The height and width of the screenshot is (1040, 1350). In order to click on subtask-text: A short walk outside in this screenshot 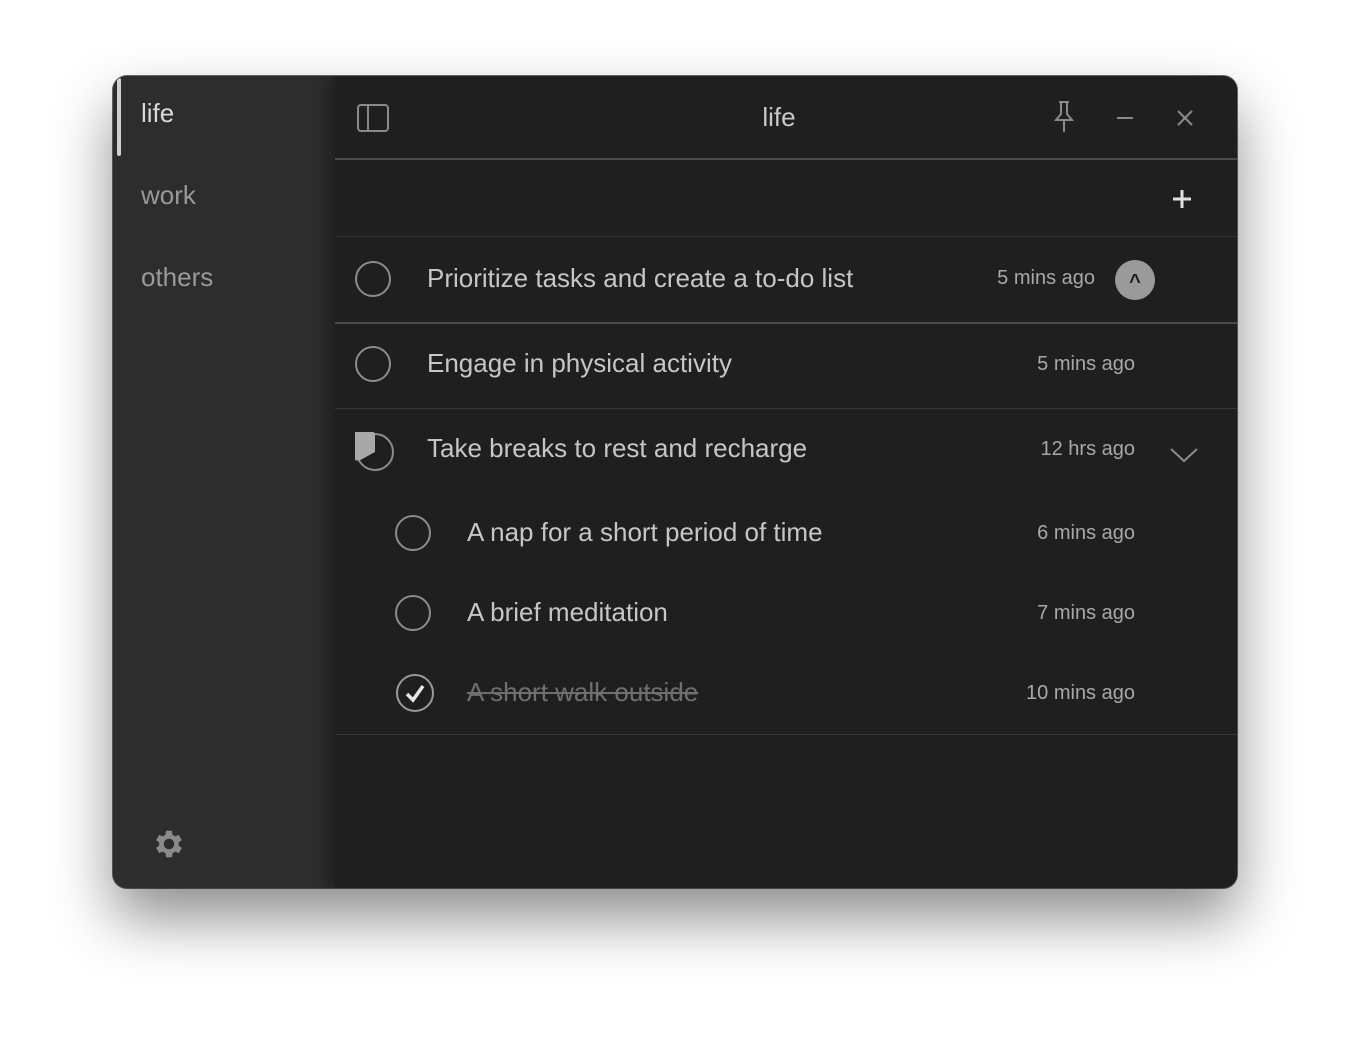, I will do `click(582, 692)`.